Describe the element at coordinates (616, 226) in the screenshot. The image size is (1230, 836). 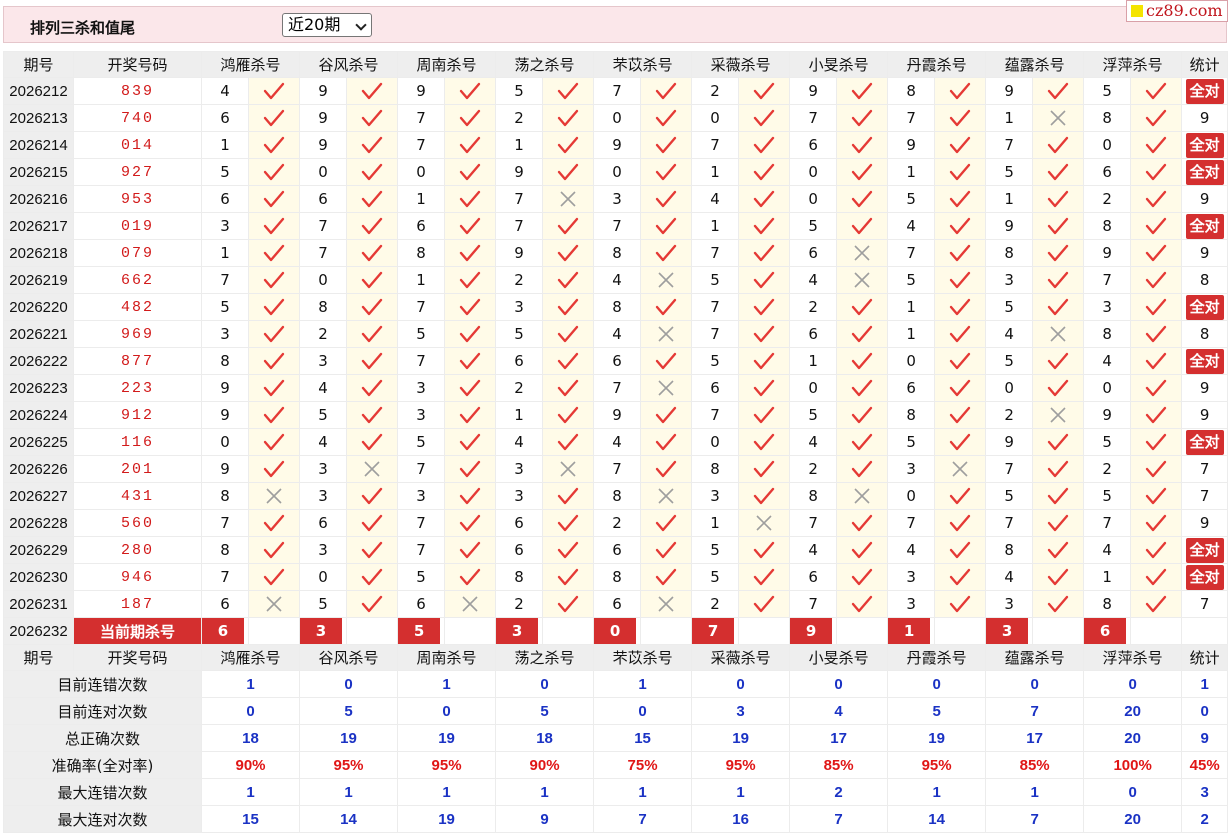
I see `table-row: 2026217 019 3 7 6 7 7 1 5 4 9 8 全对` at that location.